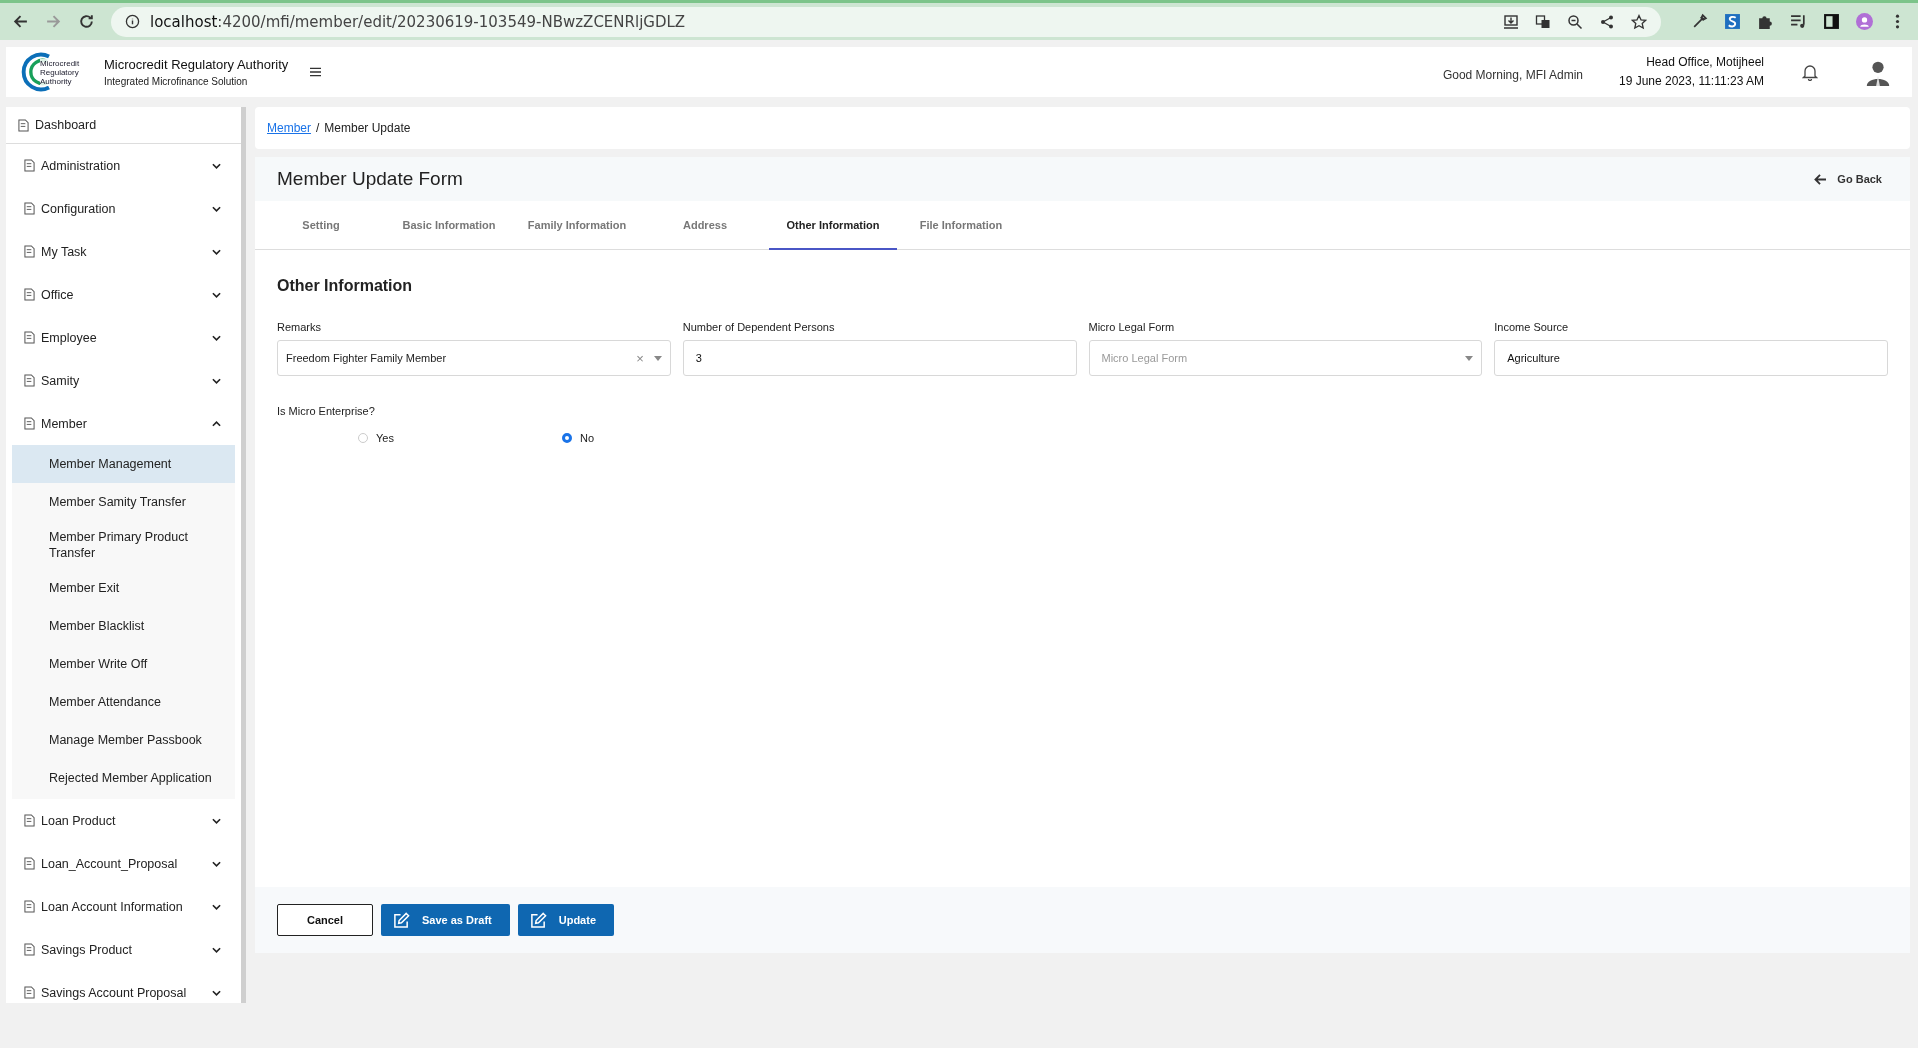 This screenshot has height=1048, width=1918. Describe the element at coordinates (418, 21) in the screenshot. I see `url-text: localhost:4200/mfi/member/edit/20230619-103549-NBwzZCENRljGDLZ` at that location.